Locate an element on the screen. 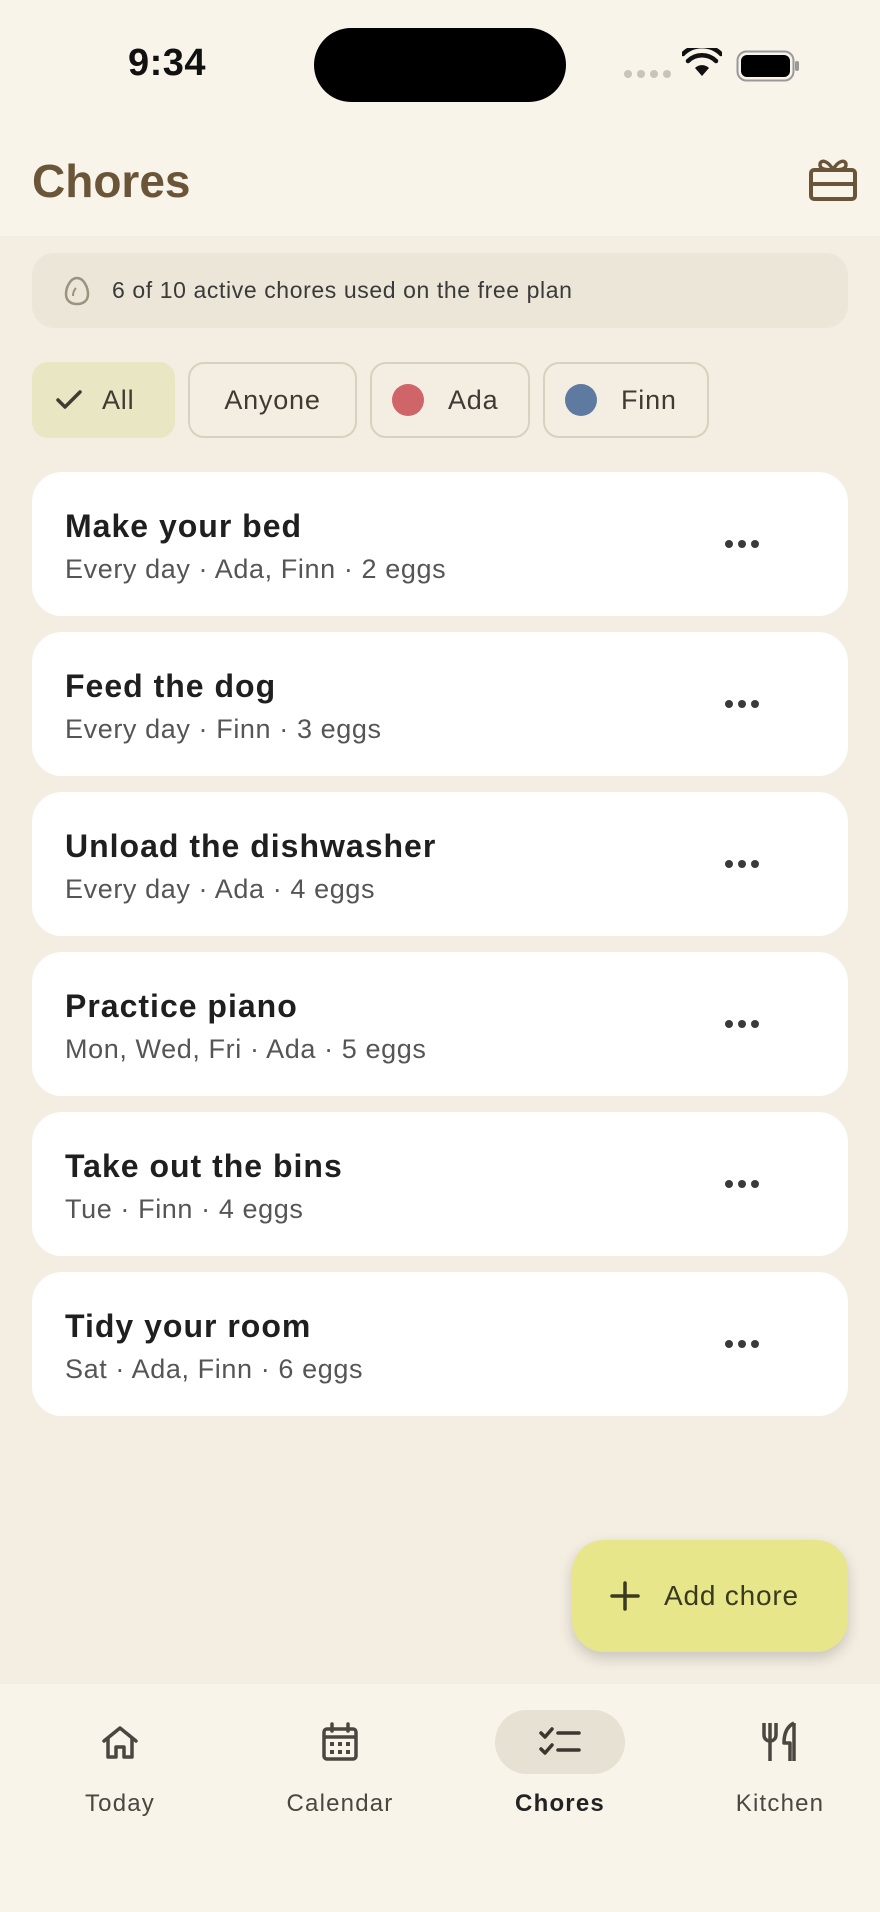  chore-card: Take out the bins Tue · Finn · 4 eggs is located at coordinates (440, 1184).